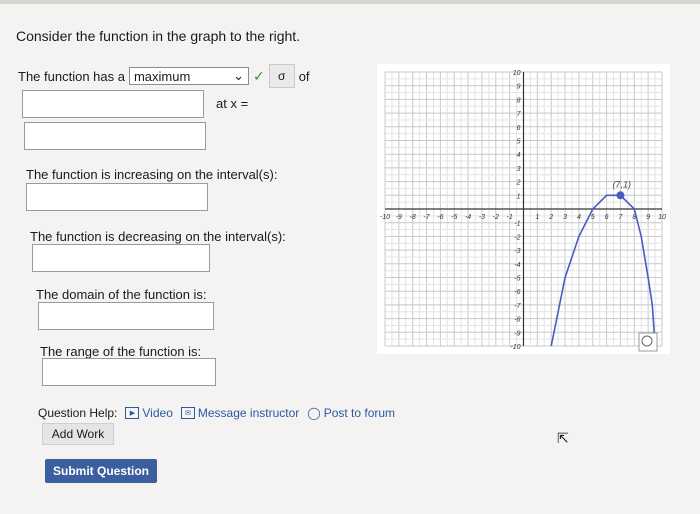 The height and width of the screenshot is (514, 700). What do you see at coordinates (537, 217) in the screenshot?
I see `x-tick-label: 1` at bounding box center [537, 217].